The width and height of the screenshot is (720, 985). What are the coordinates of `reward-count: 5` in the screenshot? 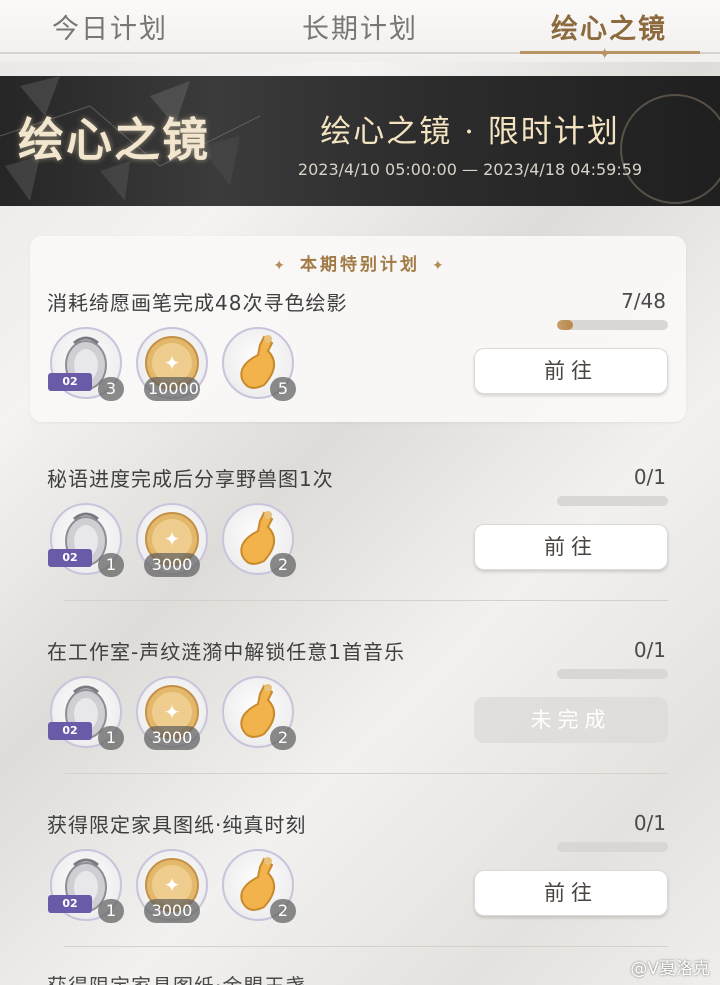 It's located at (283, 389).